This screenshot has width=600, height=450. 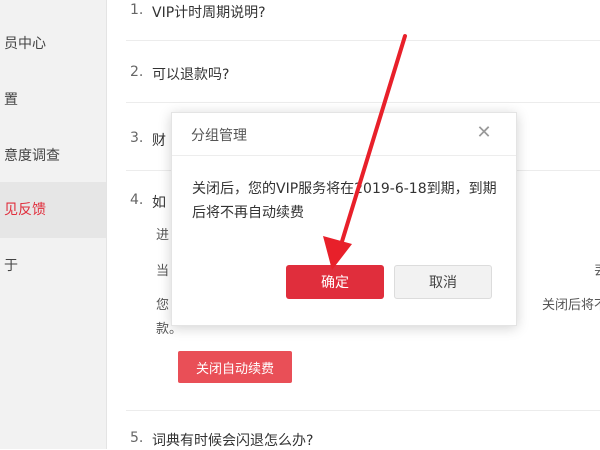 What do you see at coordinates (53, 156) in the screenshot?
I see `sidebar-item-satisfaction-survey: 意度调查` at bounding box center [53, 156].